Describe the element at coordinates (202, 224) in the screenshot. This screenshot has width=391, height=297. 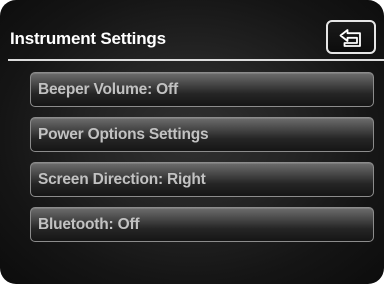
I see `bluetooth-button: Bluetooth: Off` at that location.